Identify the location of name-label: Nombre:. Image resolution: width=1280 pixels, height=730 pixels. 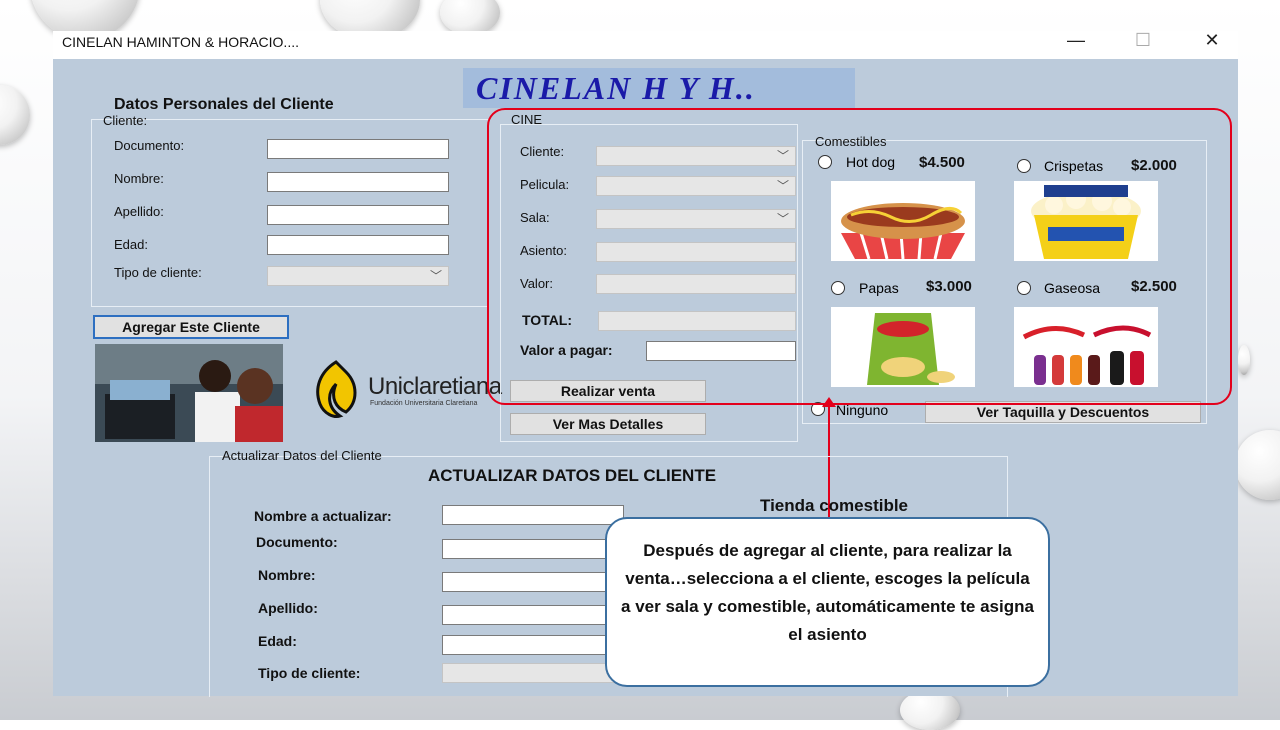
(139, 178).